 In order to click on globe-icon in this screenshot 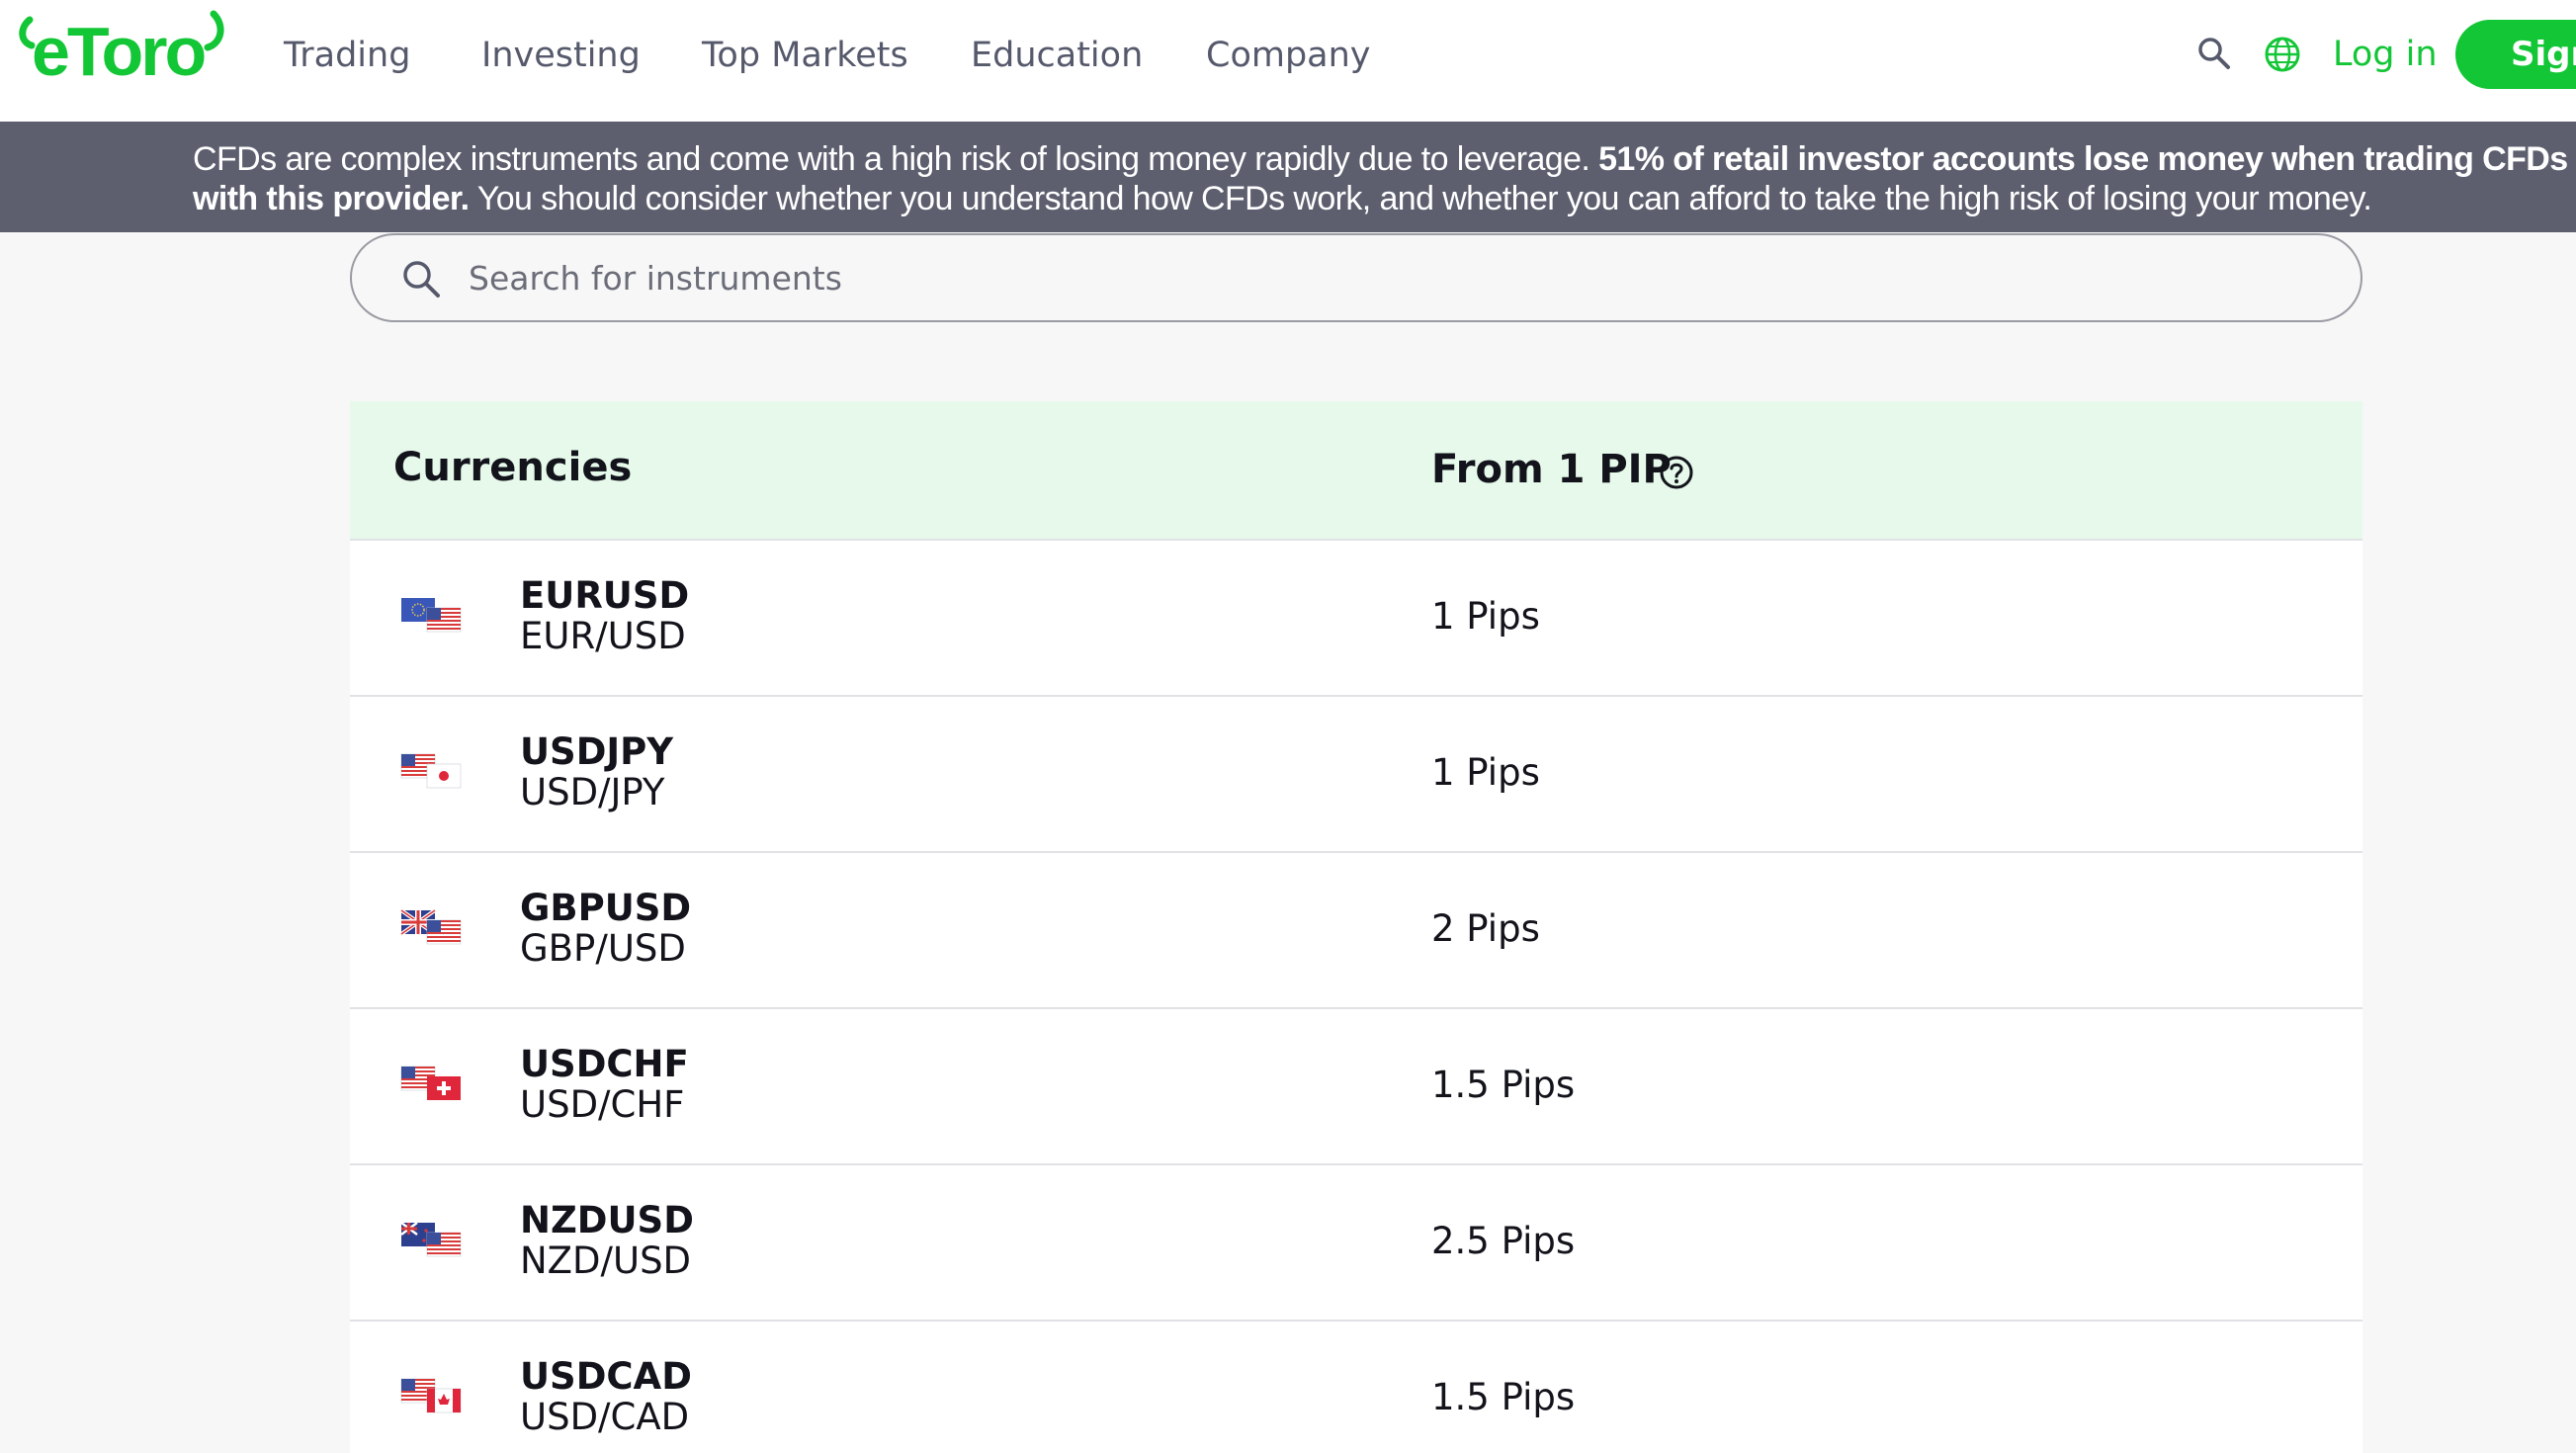, I will do `click(2282, 54)`.